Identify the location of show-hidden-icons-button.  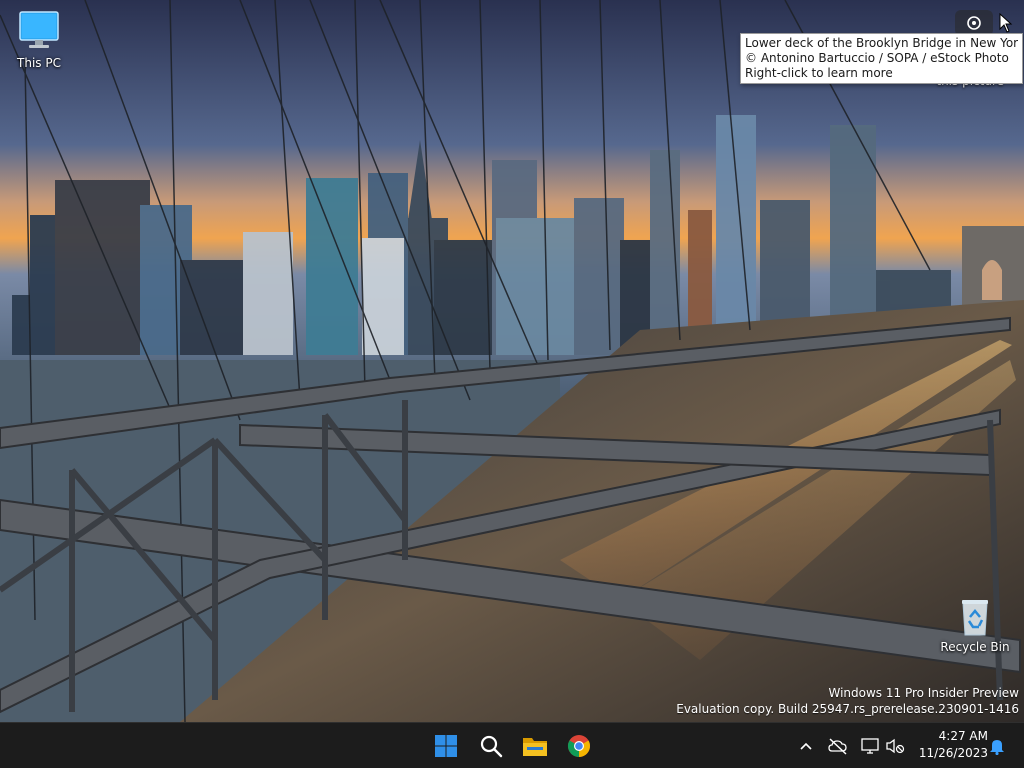
(806, 746).